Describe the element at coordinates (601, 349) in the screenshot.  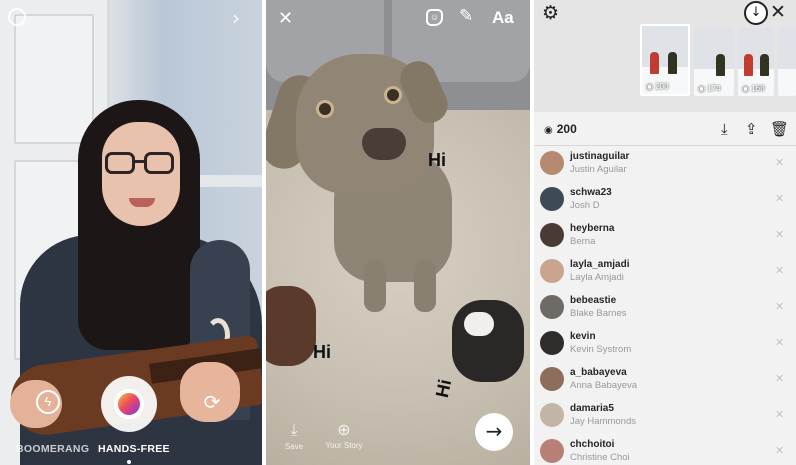
I see `viewer-full-name: Kevin Systrom` at that location.